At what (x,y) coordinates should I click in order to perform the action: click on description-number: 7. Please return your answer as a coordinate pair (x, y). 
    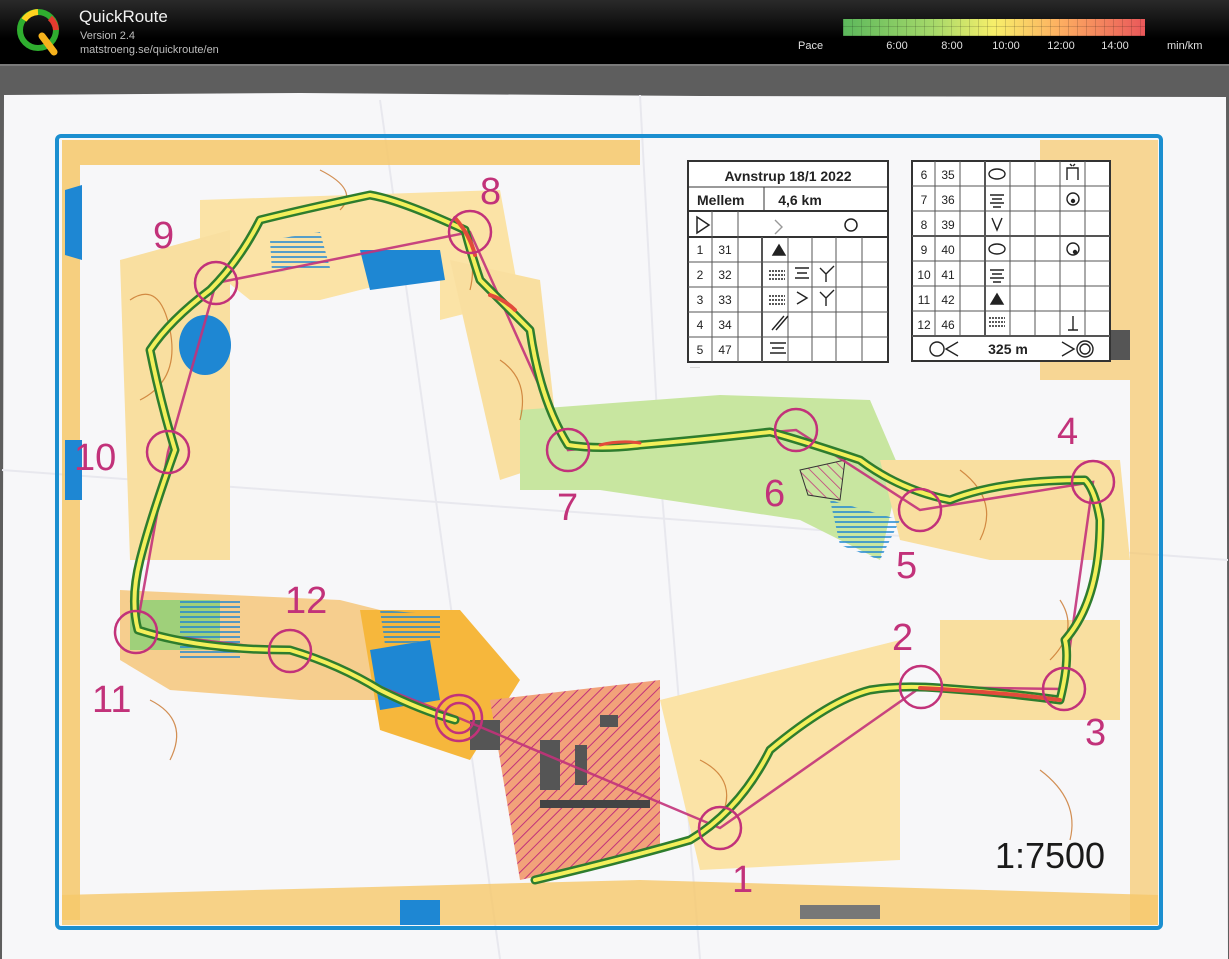
    Looking at the image, I should click on (924, 200).